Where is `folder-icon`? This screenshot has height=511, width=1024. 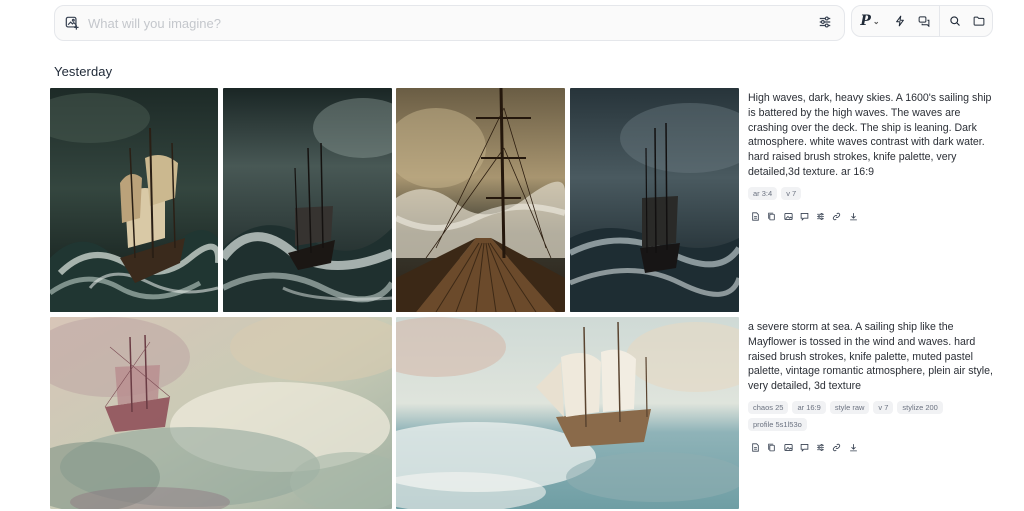 folder-icon is located at coordinates (979, 21).